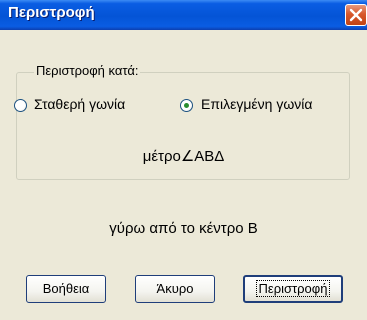 The width and height of the screenshot is (367, 320). I want to click on rotation-center-text: γύρω από το κέντρο Β, so click(183, 228).